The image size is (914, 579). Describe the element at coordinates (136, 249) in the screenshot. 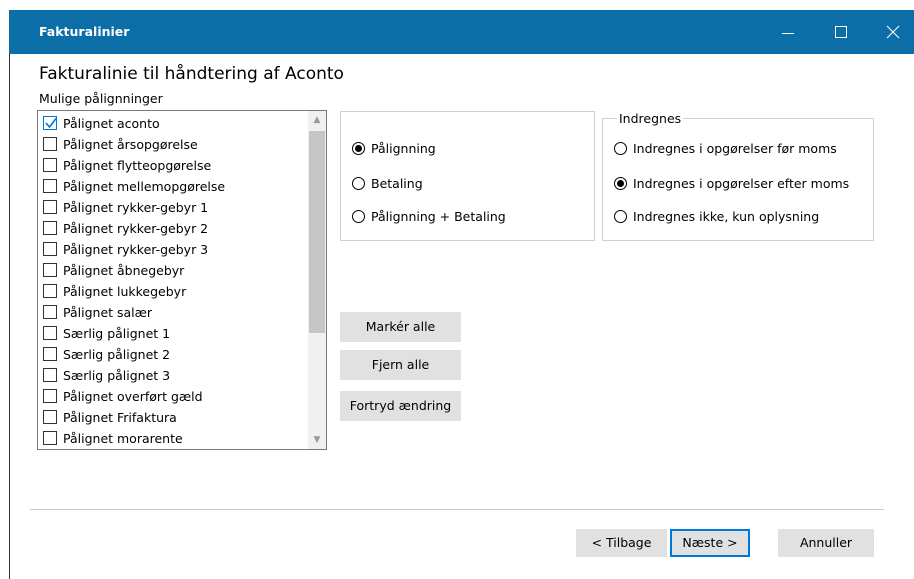

I see `checklist-item-label: Pålignet rykker-gebyr 3` at that location.